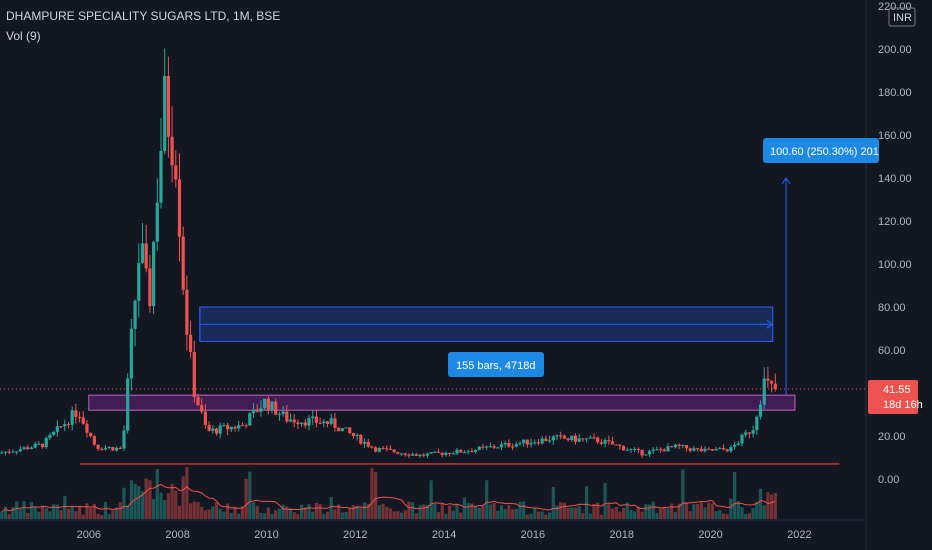 The image size is (932, 550). What do you see at coordinates (897, 390) in the screenshot?
I see `current-price-value: 41.55` at bounding box center [897, 390].